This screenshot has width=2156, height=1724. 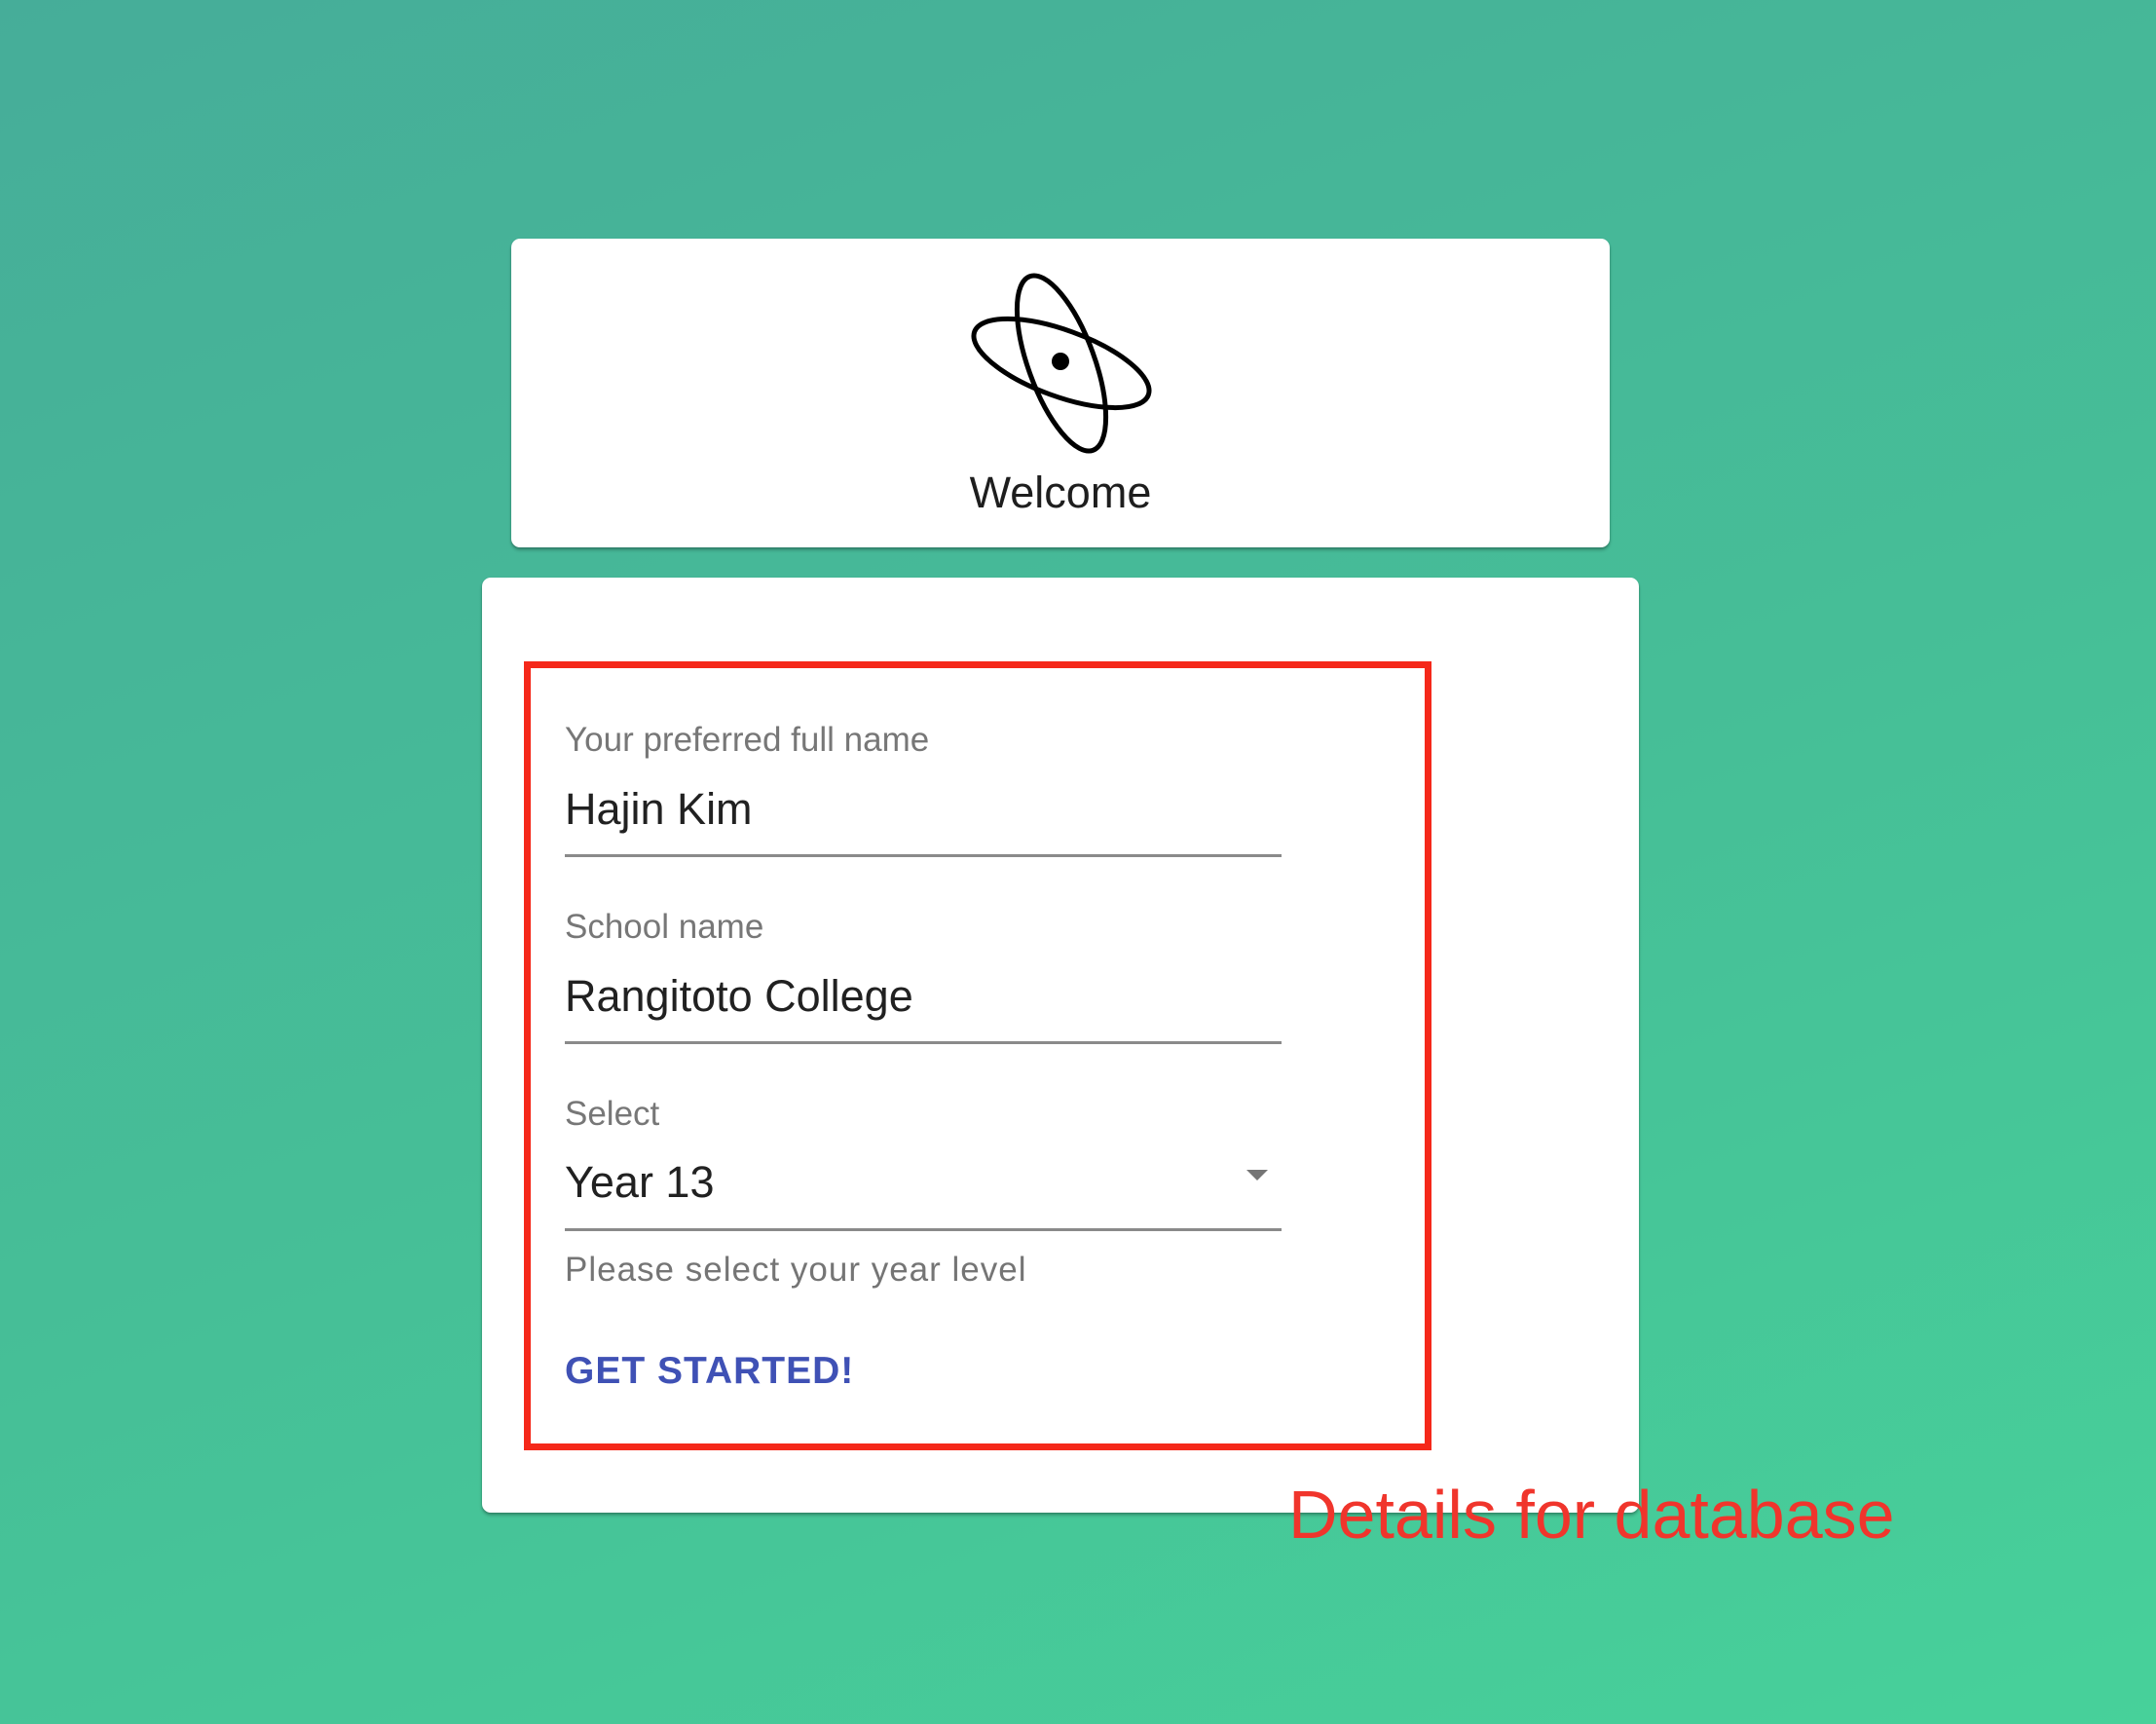 What do you see at coordinates (1062, 363) in the screenshot?
I see `atom-icon` at bounding box center [1062, 363].